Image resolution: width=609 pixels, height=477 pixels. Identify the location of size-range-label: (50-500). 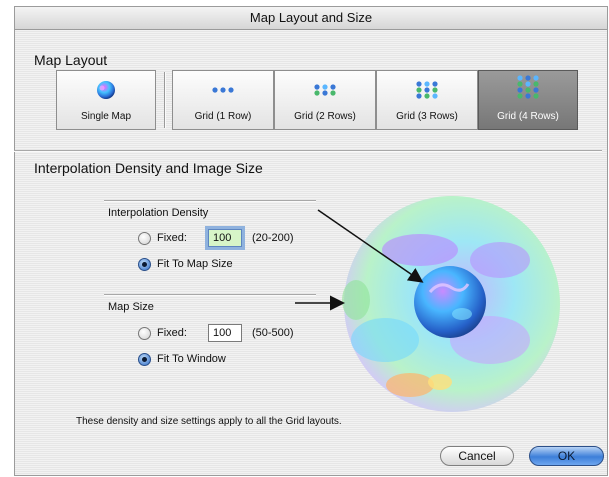
(273, 333).